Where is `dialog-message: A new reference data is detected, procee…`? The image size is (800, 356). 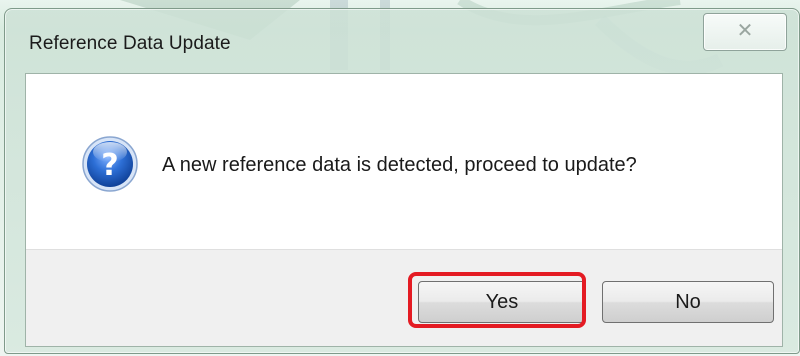 dialog-message: A new reference data is detected, procee… is located at coordinates (399, 165).